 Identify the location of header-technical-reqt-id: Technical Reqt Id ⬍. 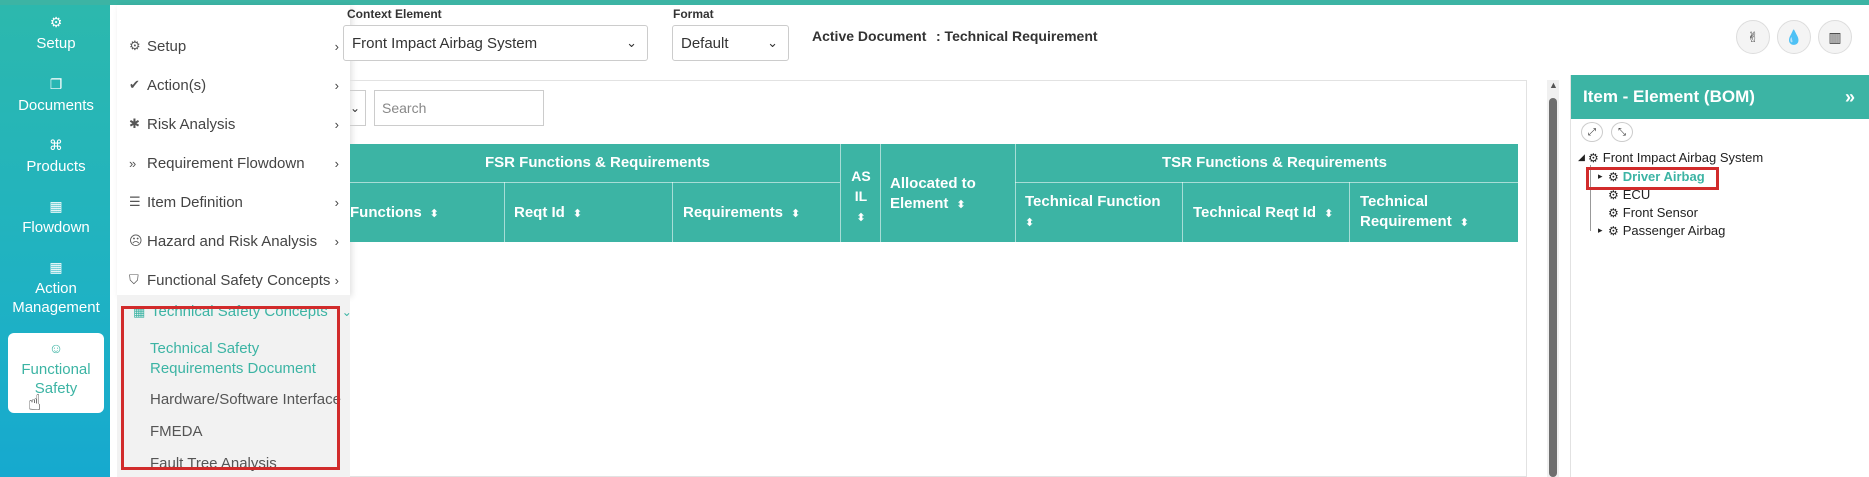
(1263, 213).